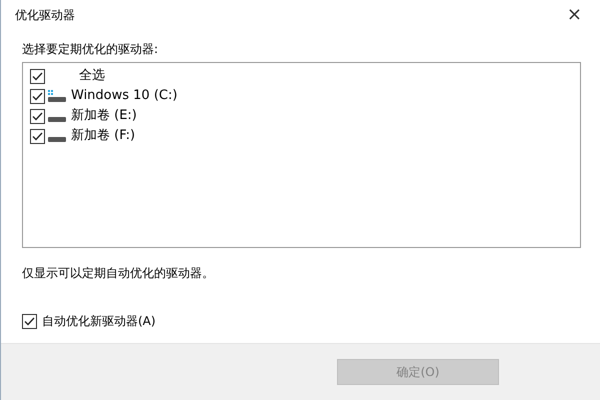 Image resolution: width=600 pixels, height=400 pixels. What do you see at coordinates (45, 15) in the screenshot?
I see `window-title: 优化驱动器` at bounding box center [45, 15].